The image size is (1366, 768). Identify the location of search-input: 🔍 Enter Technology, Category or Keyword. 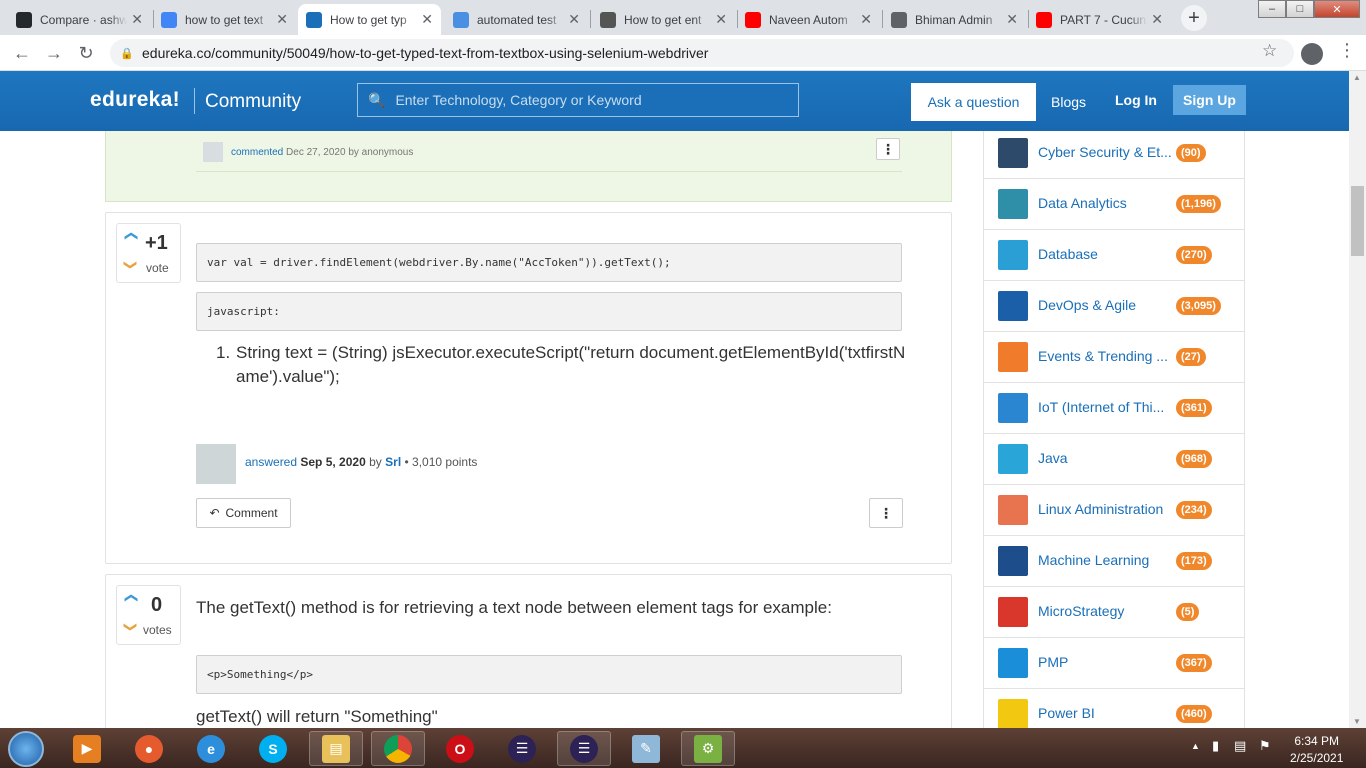
(578, 100).